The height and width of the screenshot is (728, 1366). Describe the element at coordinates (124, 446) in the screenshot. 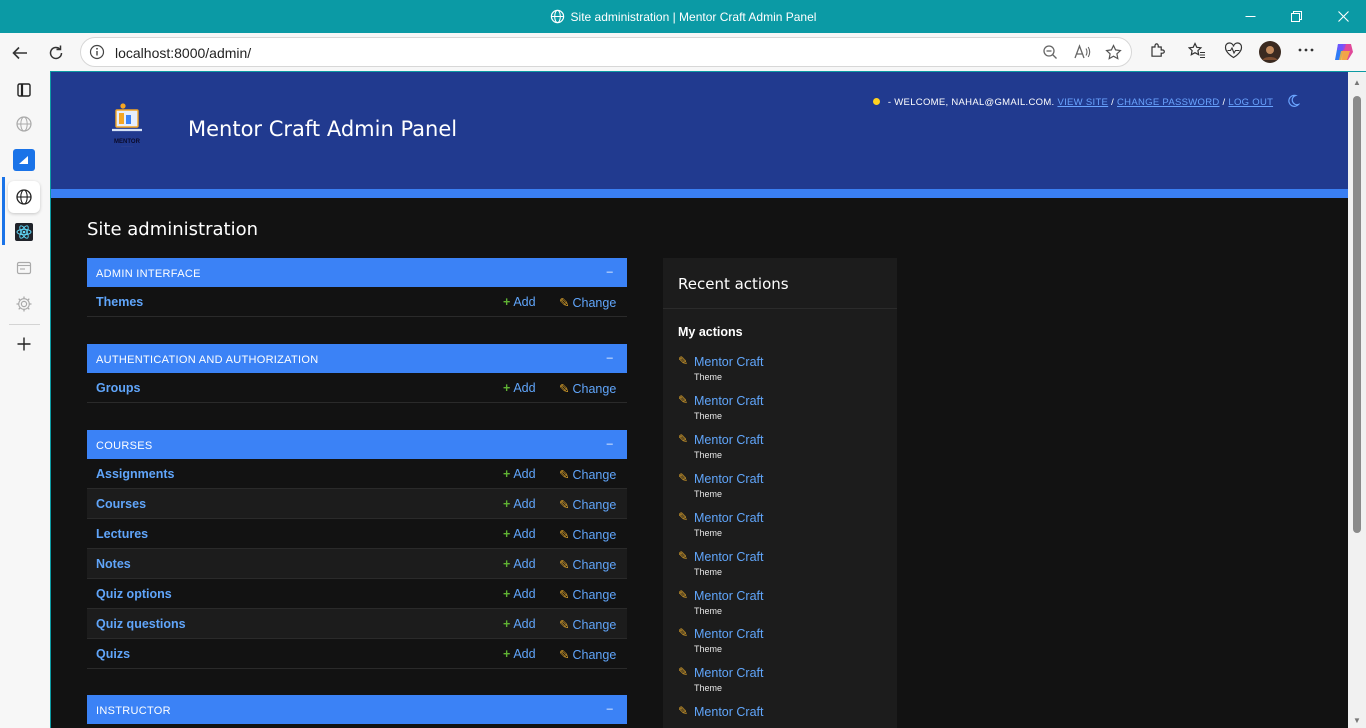

I see `module-caption-text: COURSES` at that location.